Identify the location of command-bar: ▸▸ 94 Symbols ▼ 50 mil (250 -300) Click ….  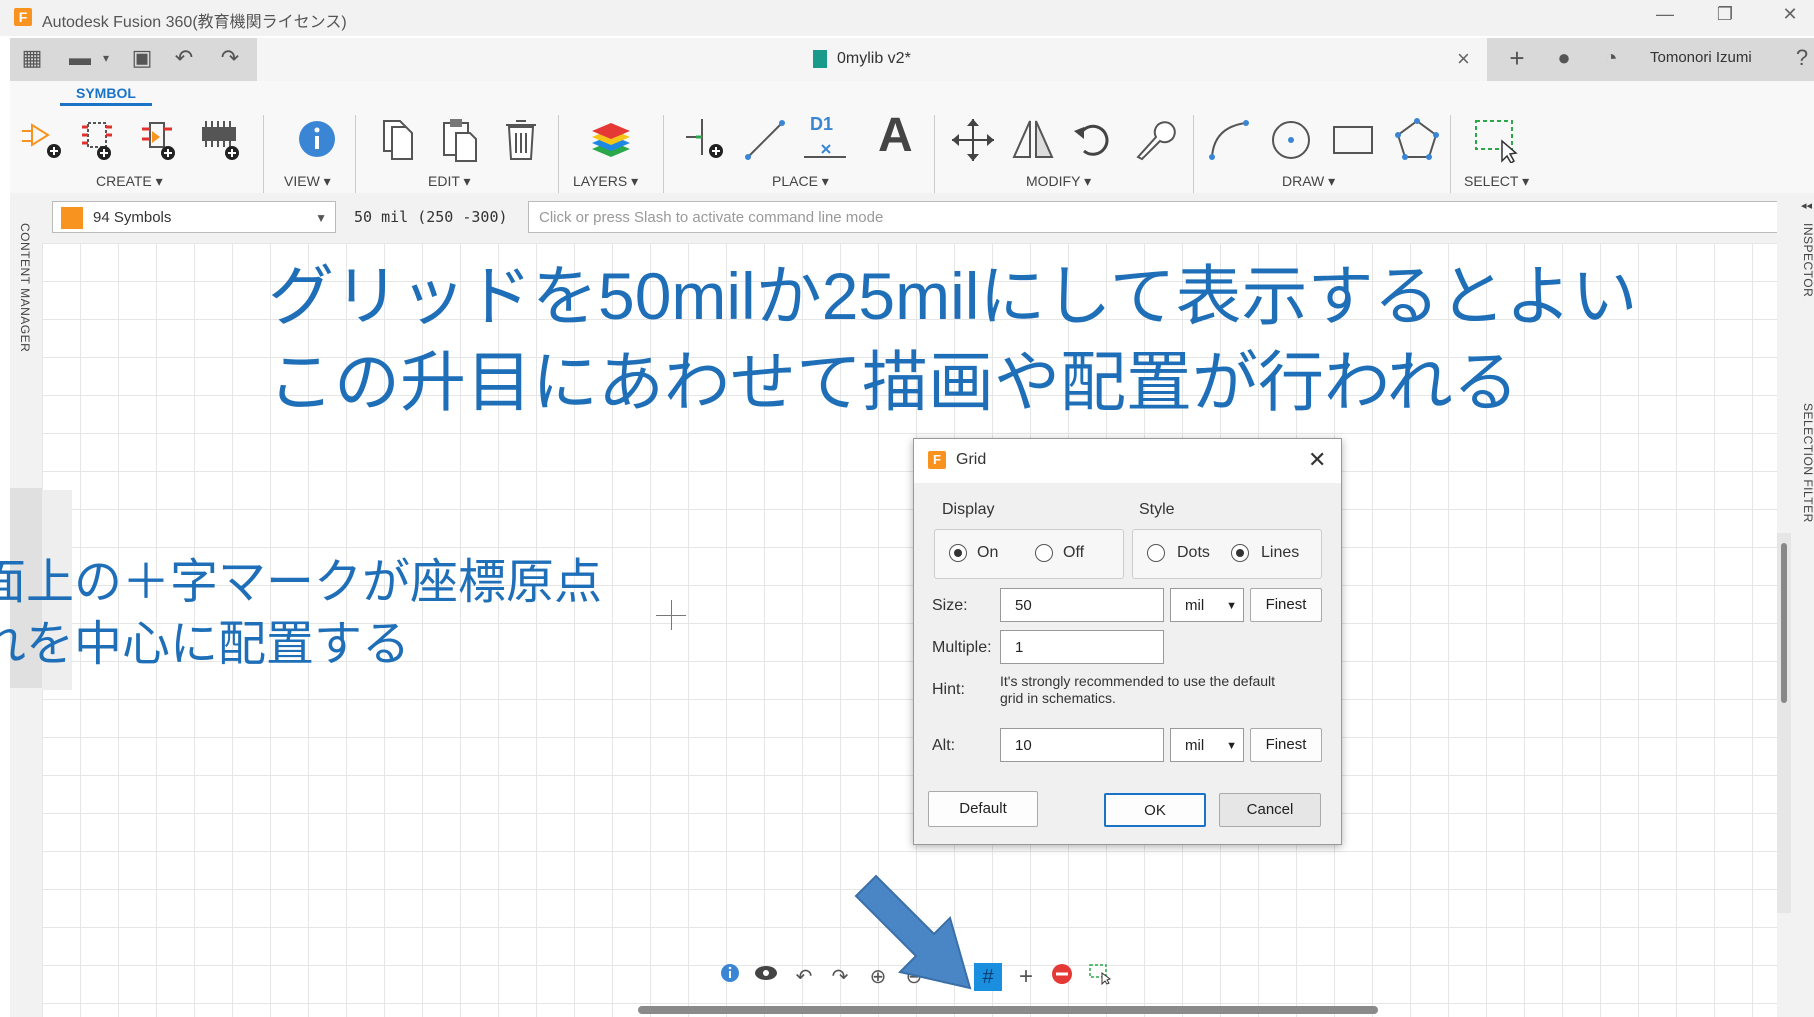
(912, 218).